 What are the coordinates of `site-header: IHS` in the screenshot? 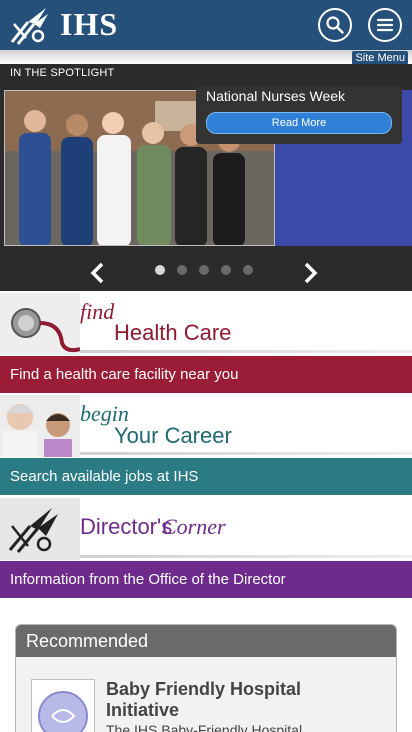 It's located at (206, 25).